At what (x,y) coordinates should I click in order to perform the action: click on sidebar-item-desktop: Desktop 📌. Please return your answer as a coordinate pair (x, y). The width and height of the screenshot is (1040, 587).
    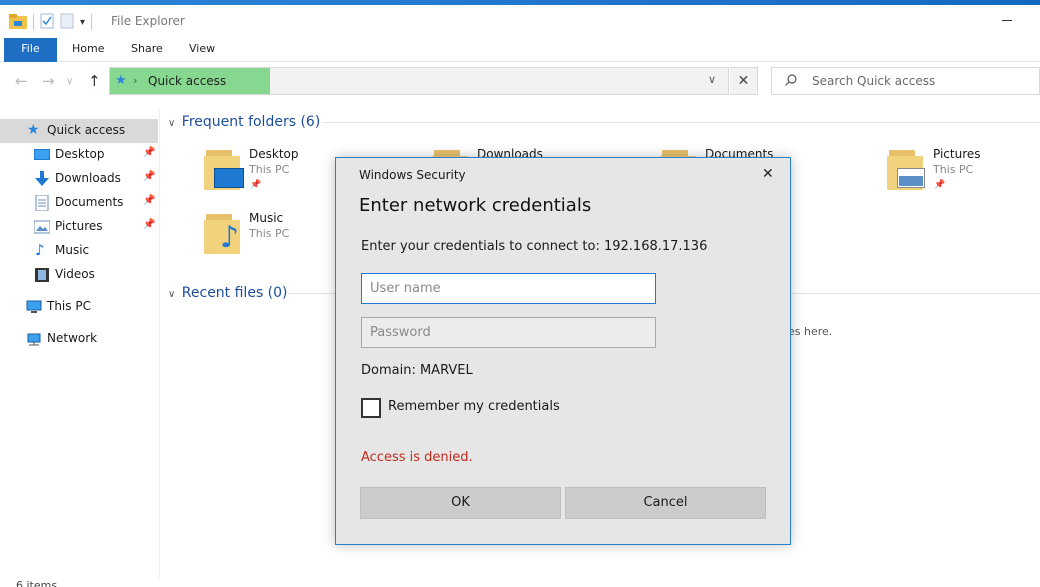
    Looking at the image, I should click on (79, 155).